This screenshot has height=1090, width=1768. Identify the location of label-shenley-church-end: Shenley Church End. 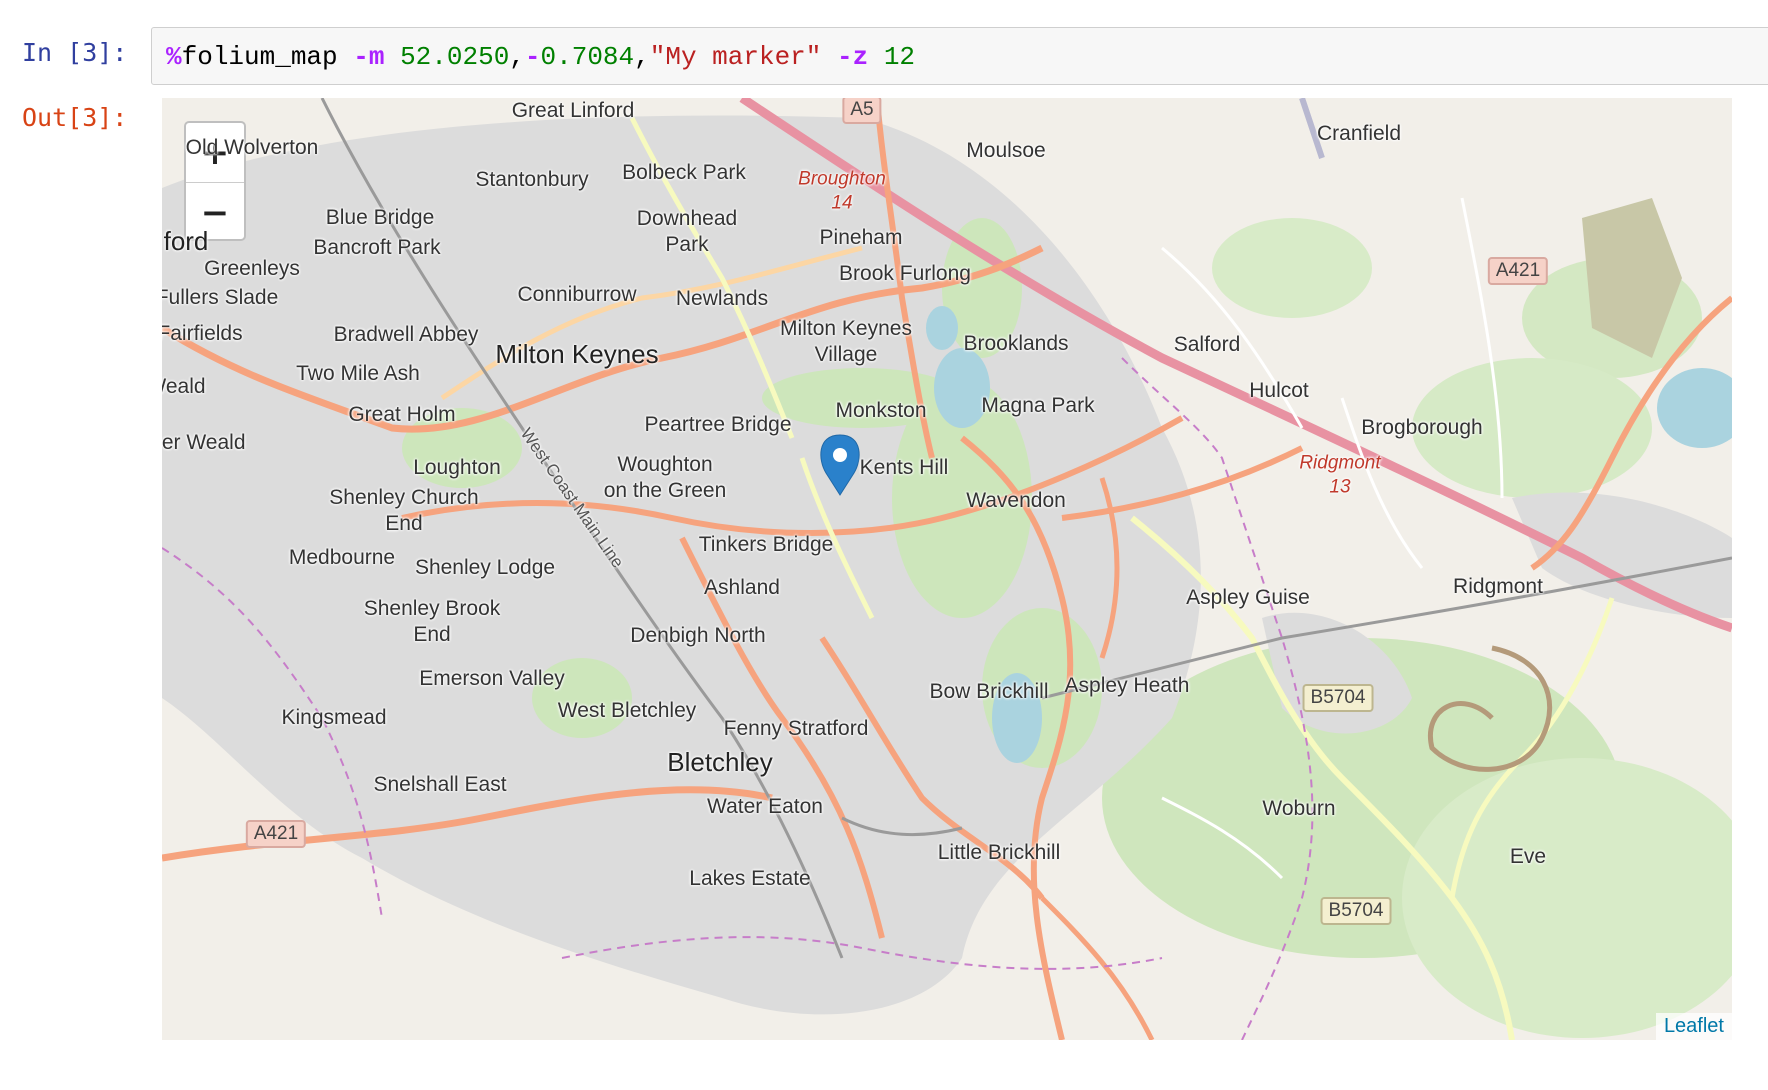
(404, 510).